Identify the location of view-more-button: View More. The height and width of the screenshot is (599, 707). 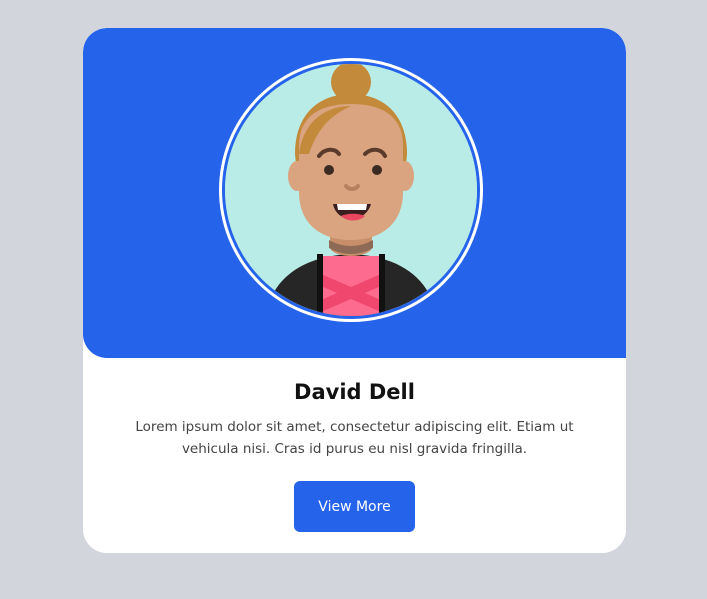
(354, 506).